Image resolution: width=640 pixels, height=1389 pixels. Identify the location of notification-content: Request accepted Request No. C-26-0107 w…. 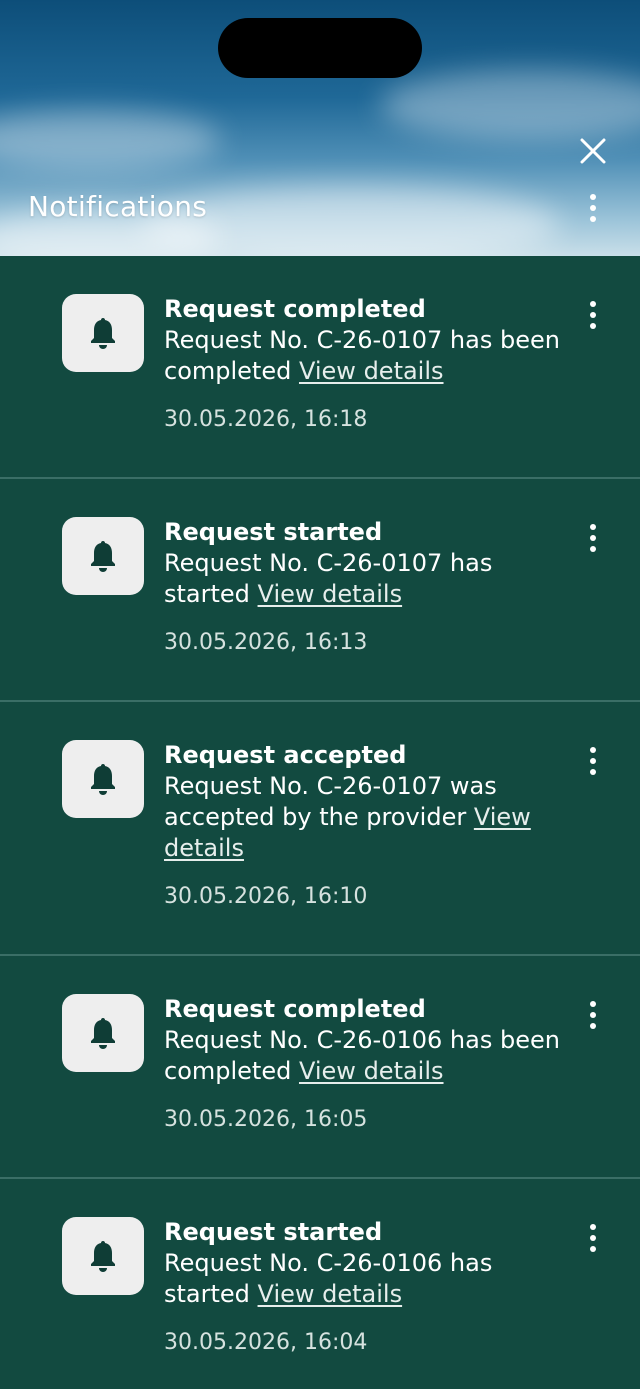
(364, 826).